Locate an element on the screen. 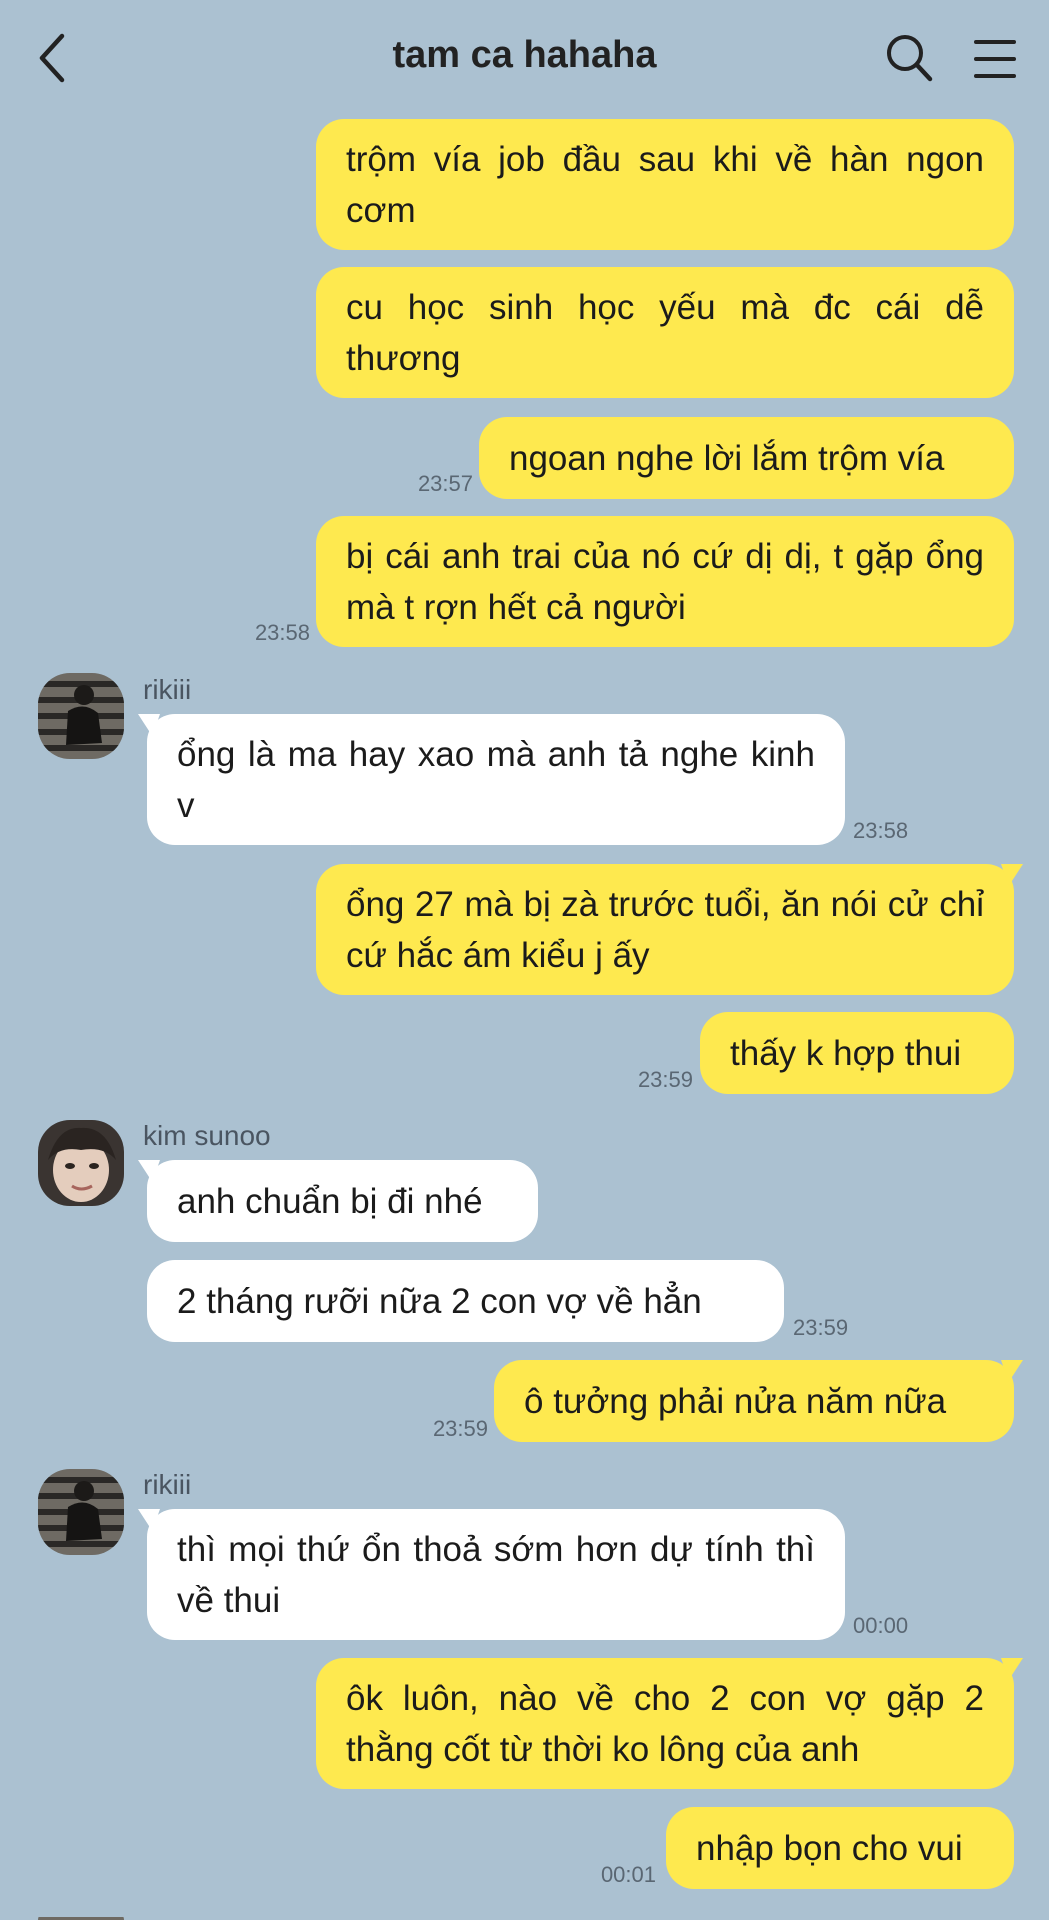 This screenshot has height=1920, width=1049. message-text: thấy k hợp thui is located at coordinates (846, 1053).